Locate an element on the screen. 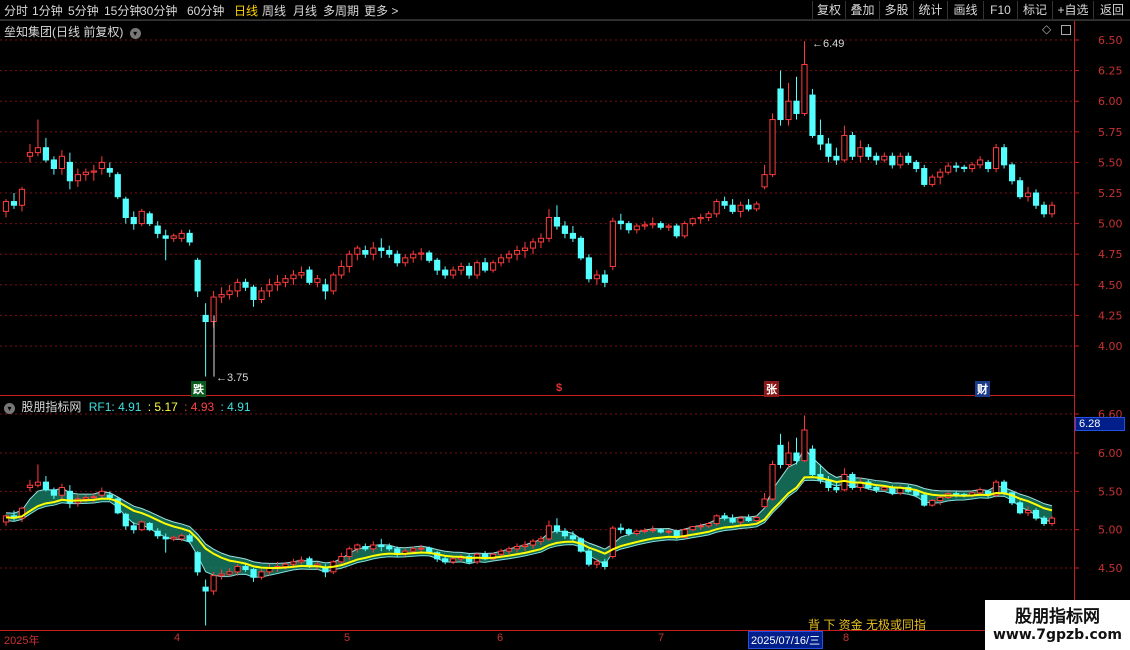 The height and width of the screenshot is (650, 1130). low-value: 3.75 is located at coordinates (238, 378).